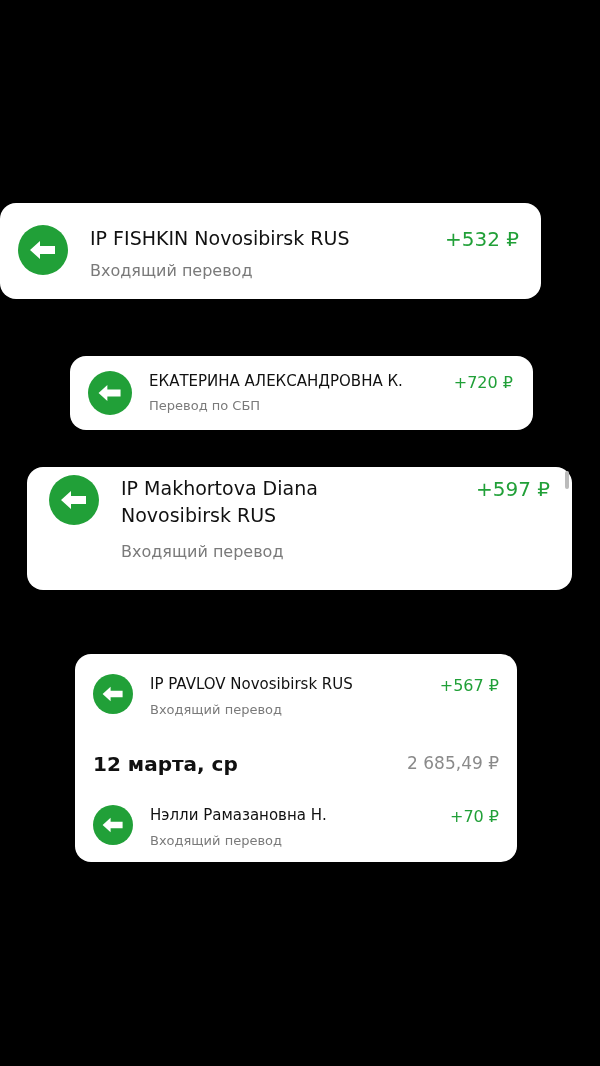  Describe the element at coordinates (220, 238) in the screenshot. I see `payer-name: IP FISHKIN Novosibirsk RUS` at that location.